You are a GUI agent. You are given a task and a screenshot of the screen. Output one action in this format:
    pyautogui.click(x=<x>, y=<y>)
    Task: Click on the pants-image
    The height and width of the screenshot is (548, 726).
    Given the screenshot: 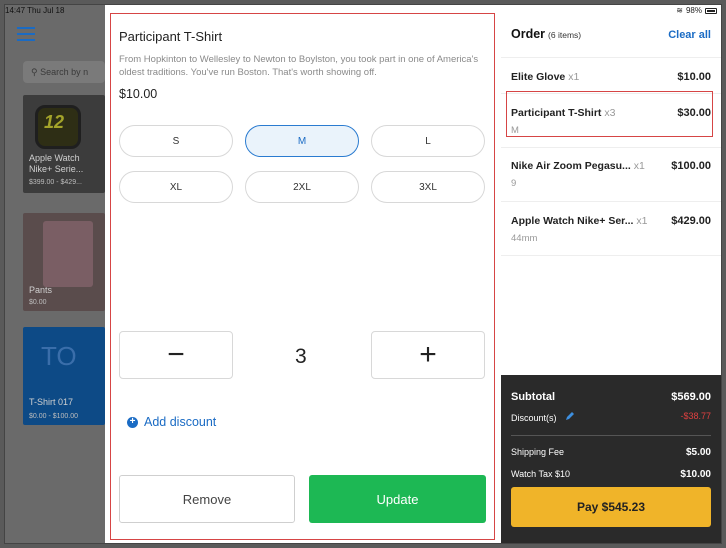 What is the action you would take?
    pyautogui.click(x=68, y=254)
    